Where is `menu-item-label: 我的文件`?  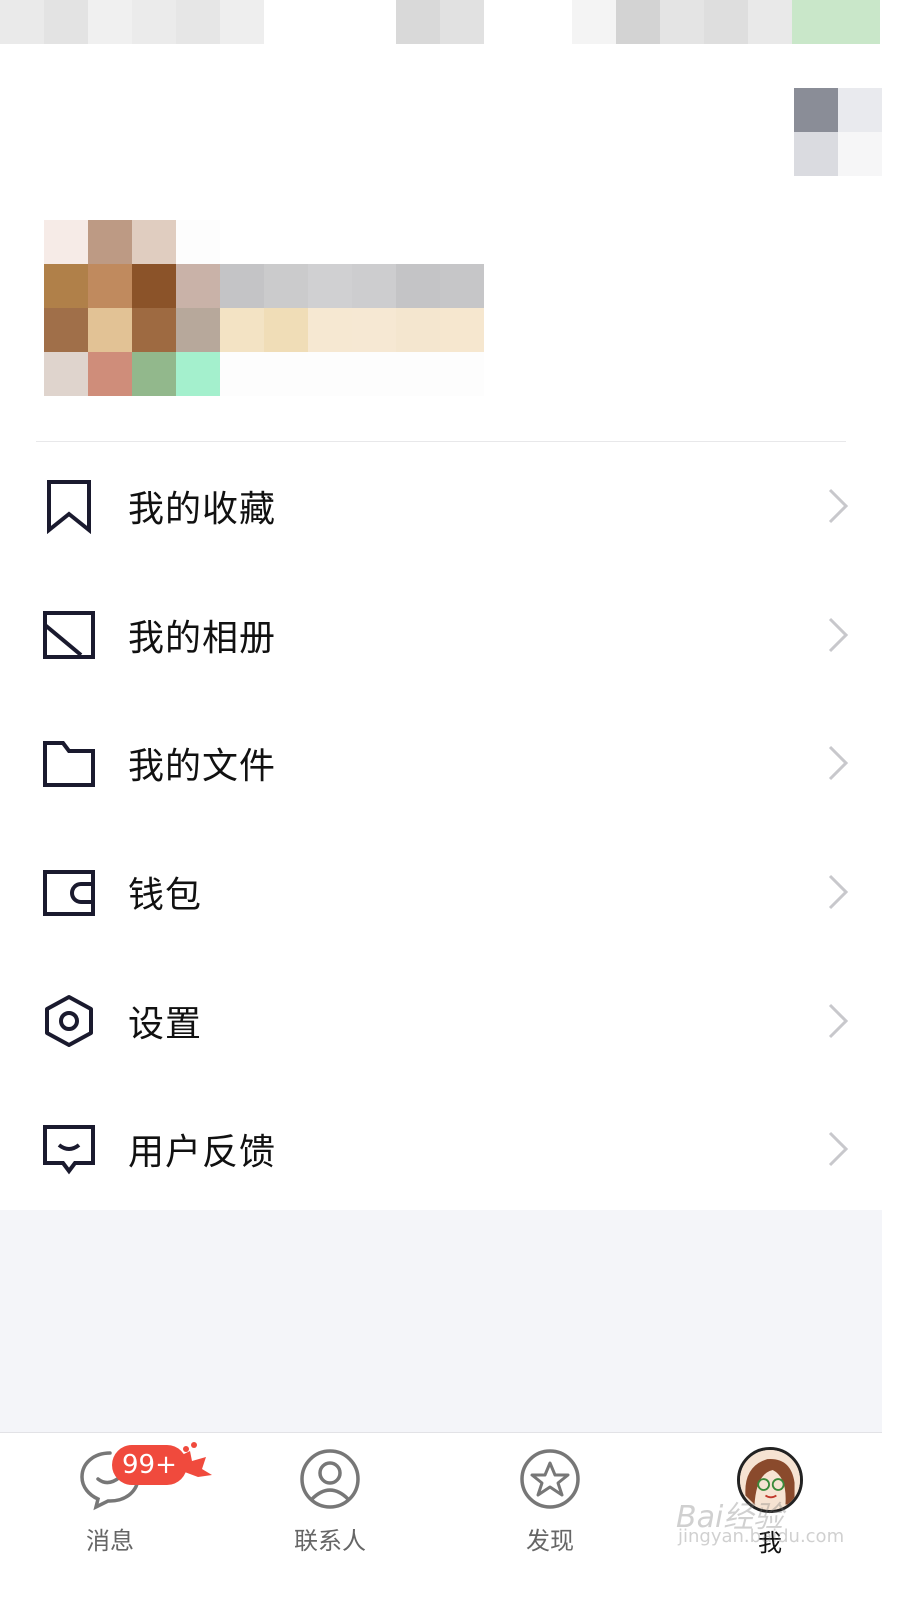 menu-item-label: 我的文件 is located at coordinates (202, 767).